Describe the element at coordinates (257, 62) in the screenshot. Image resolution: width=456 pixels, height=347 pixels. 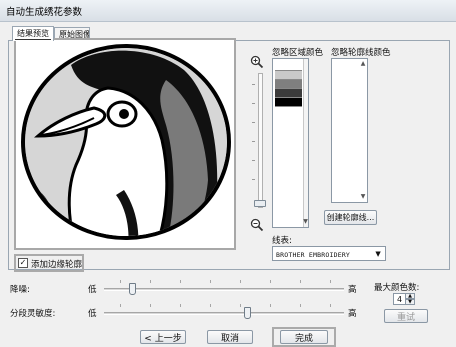
I see `zoom-in-icon` at that location.